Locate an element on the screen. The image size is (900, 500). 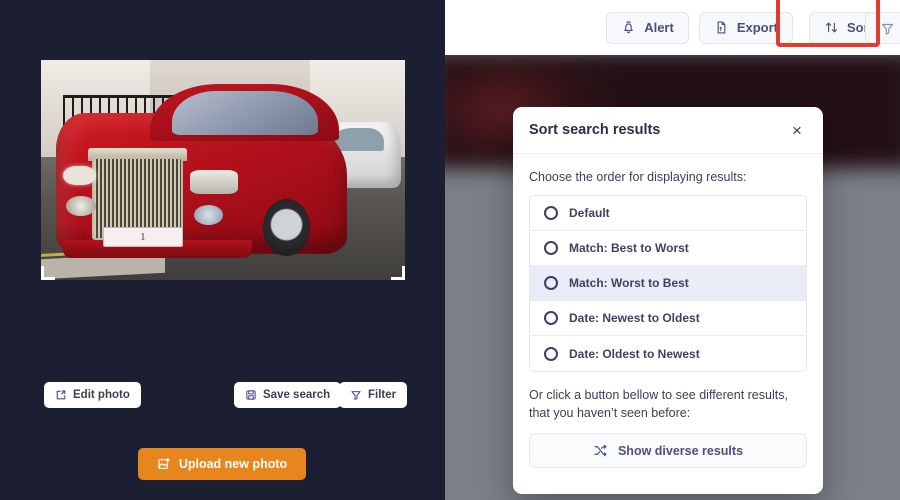
filter-label: Filter is located at coordinates (382, 395).